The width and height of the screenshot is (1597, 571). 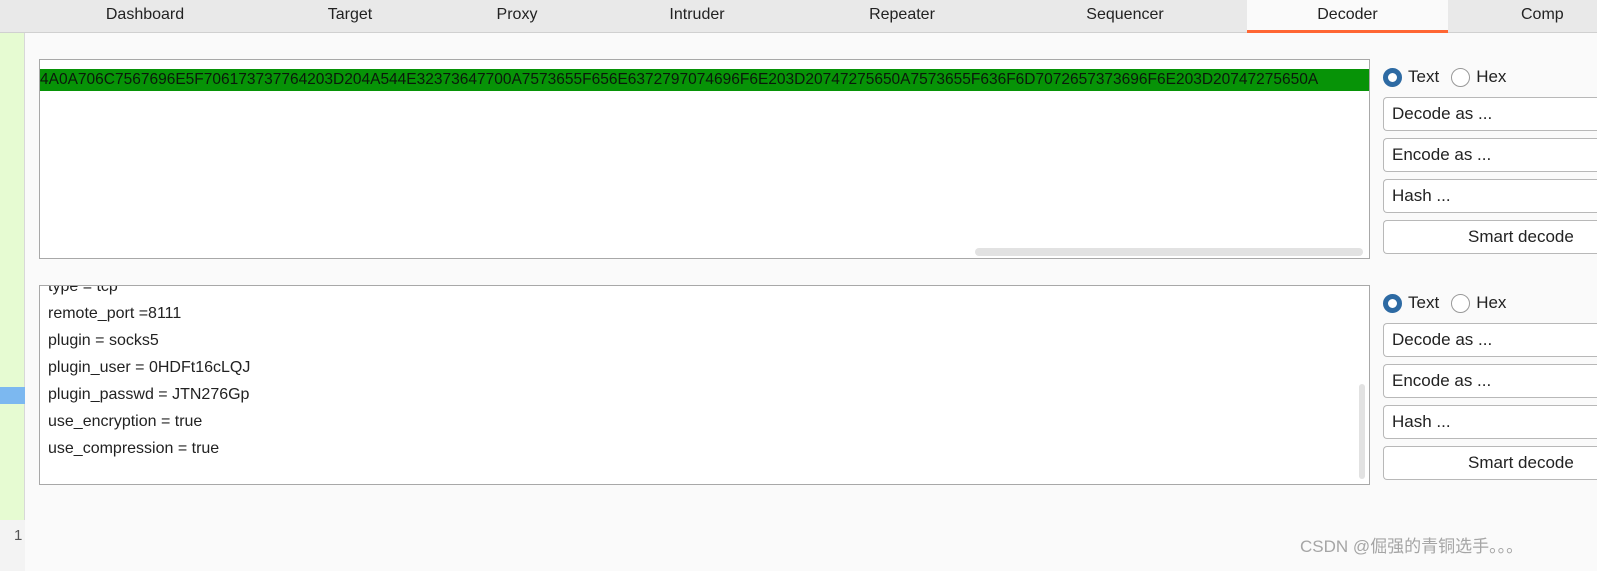 I want to click on horizontal-scrollbar, so click(x=1169, y=252).